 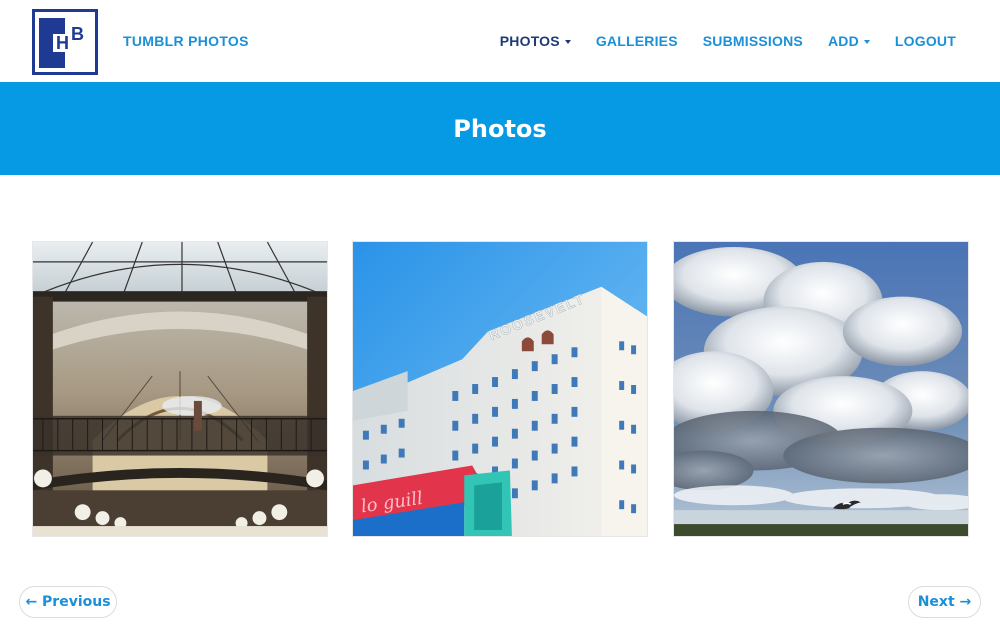 I want to click on nav-submissions: SUBMISSIONS, so click(x=753, y=41).